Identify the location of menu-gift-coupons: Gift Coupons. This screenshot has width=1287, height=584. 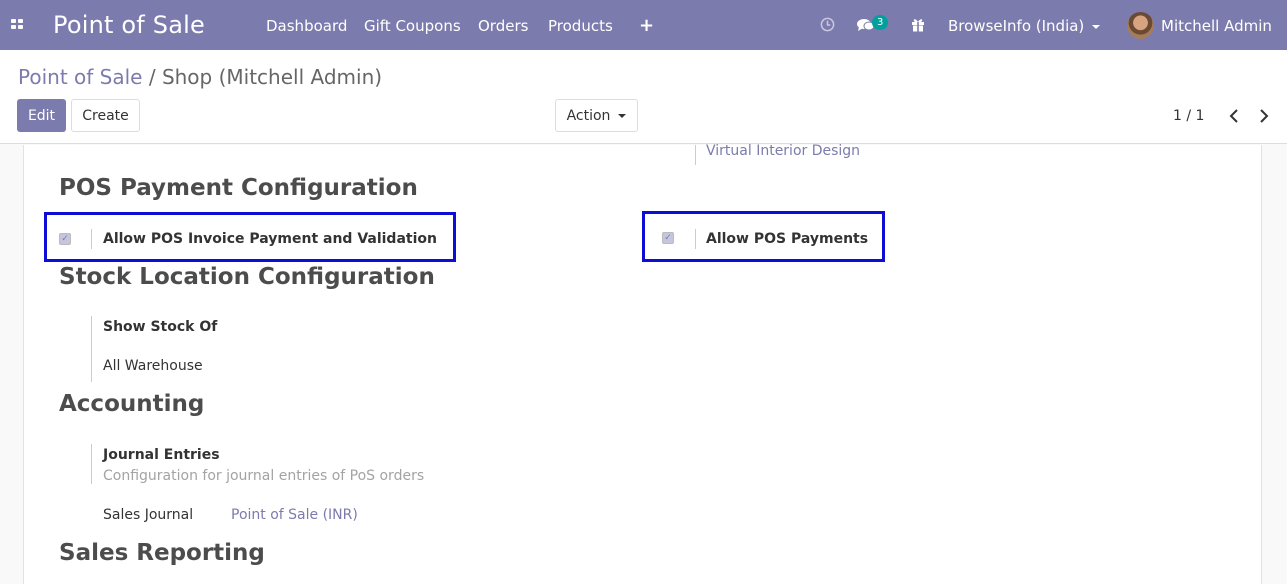
(412, 26).